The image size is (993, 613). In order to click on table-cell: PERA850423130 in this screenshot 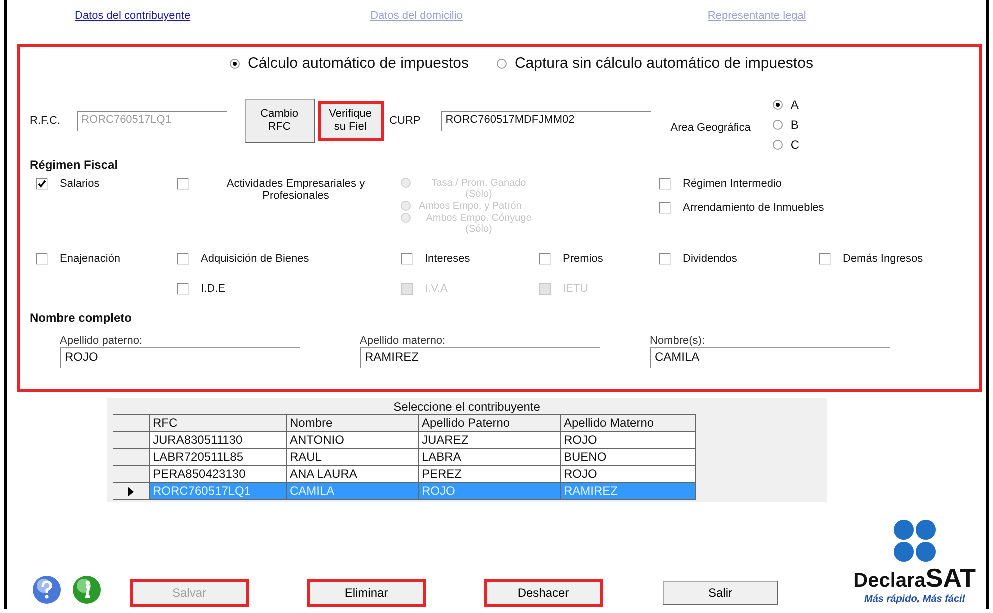, I will do `click(218, 474)`.